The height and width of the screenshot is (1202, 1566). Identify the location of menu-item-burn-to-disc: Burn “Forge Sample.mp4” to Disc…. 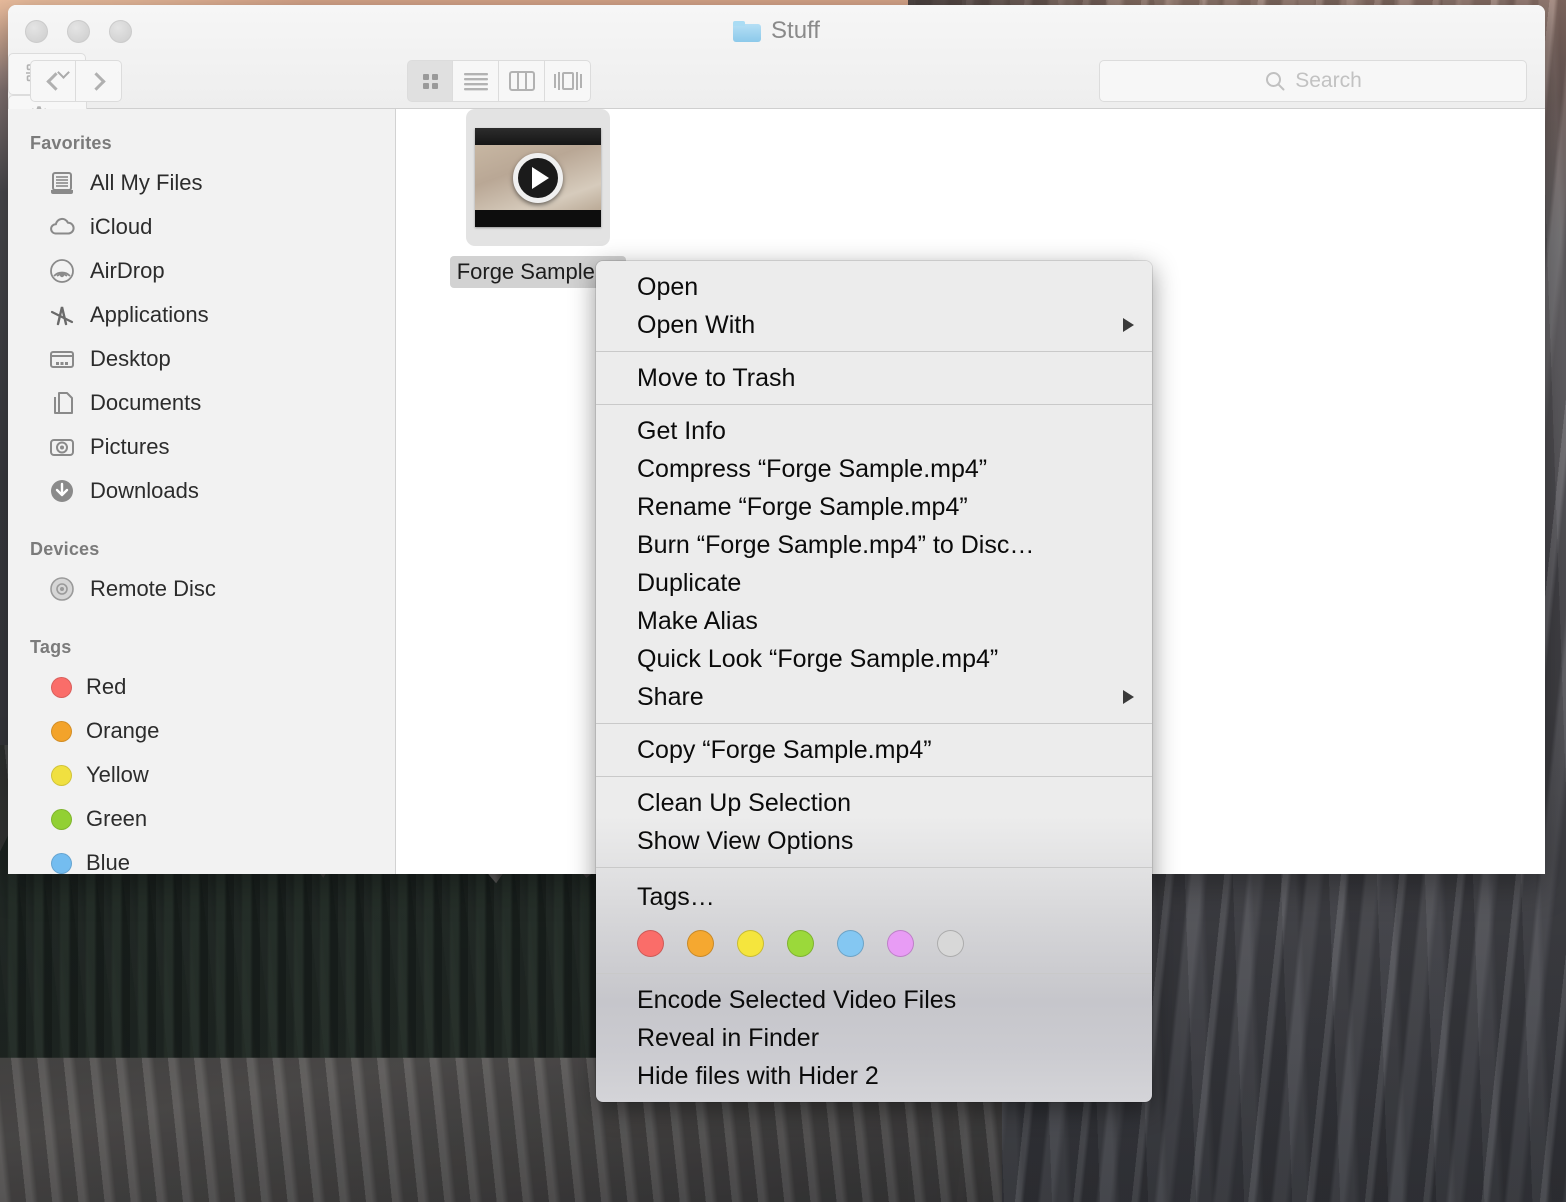
(874, 545).